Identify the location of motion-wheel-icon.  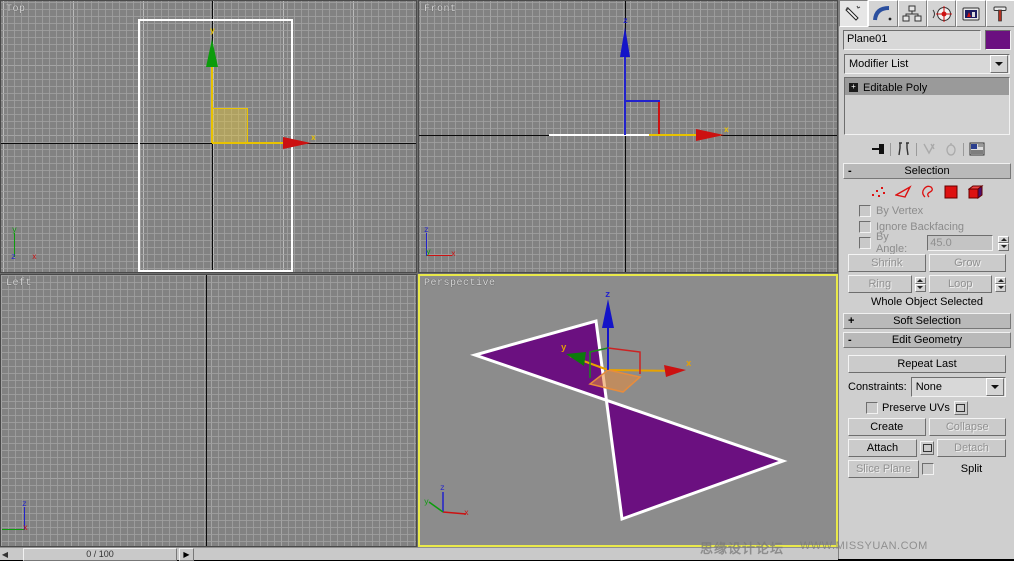
(942, 13).